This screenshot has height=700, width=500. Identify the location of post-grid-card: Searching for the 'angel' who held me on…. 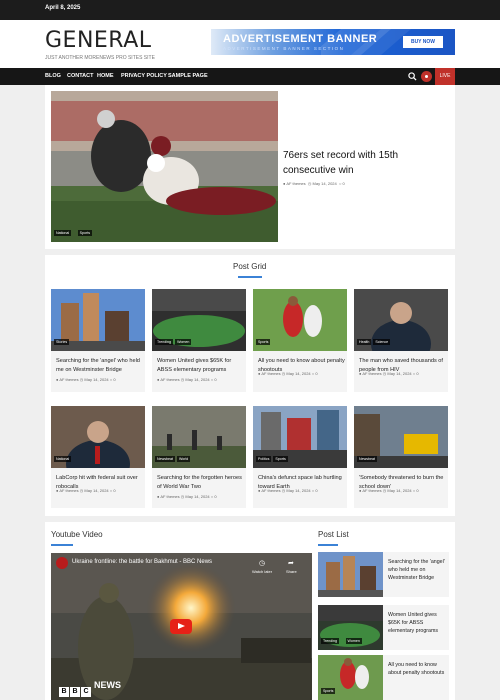
(98, 371).